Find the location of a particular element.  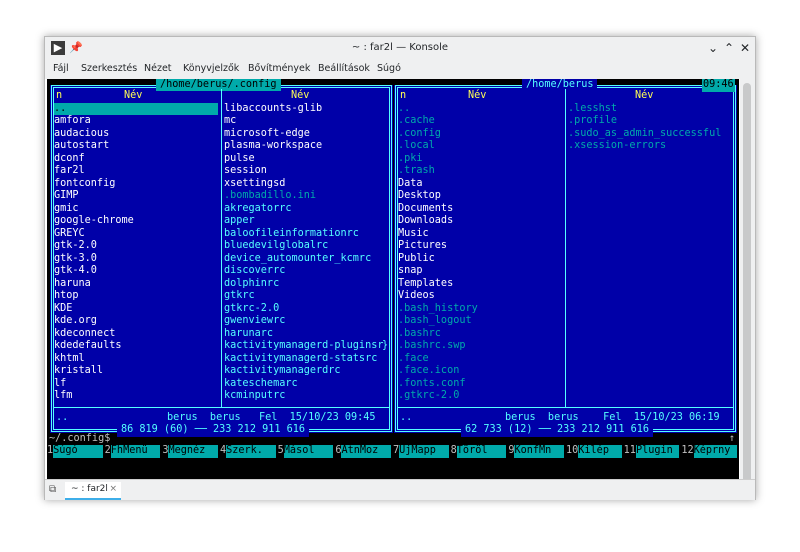

menu-bookmarks: Könyvjelzők is located at coordinates (211, 68).